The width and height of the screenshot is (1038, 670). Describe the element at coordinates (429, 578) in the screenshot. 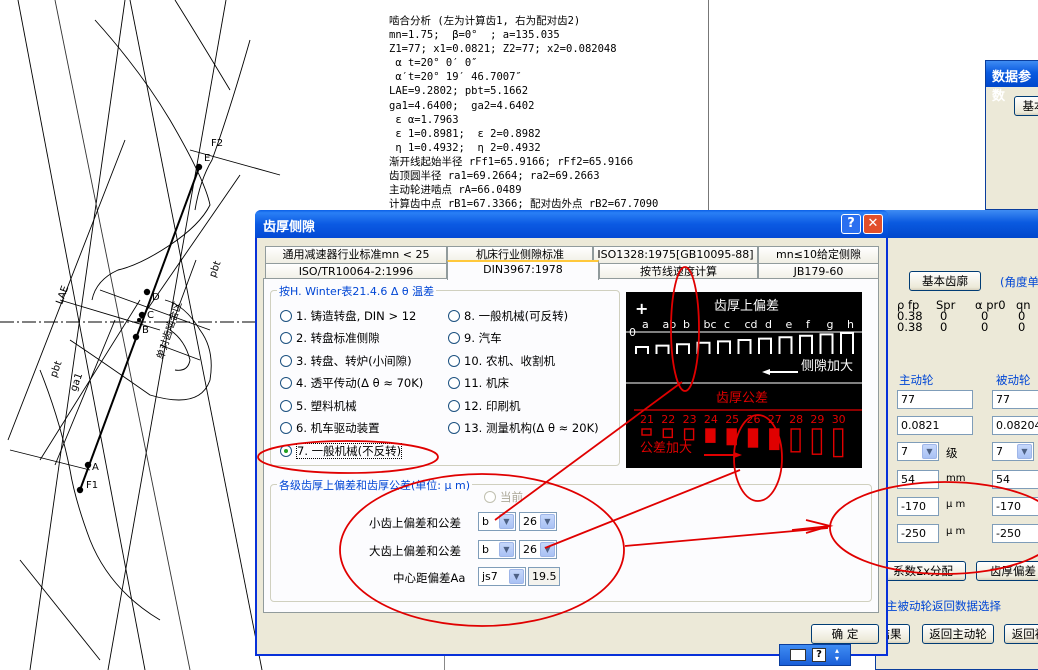

I see `center-dist-label: 中心距偏差Aa` at that location.